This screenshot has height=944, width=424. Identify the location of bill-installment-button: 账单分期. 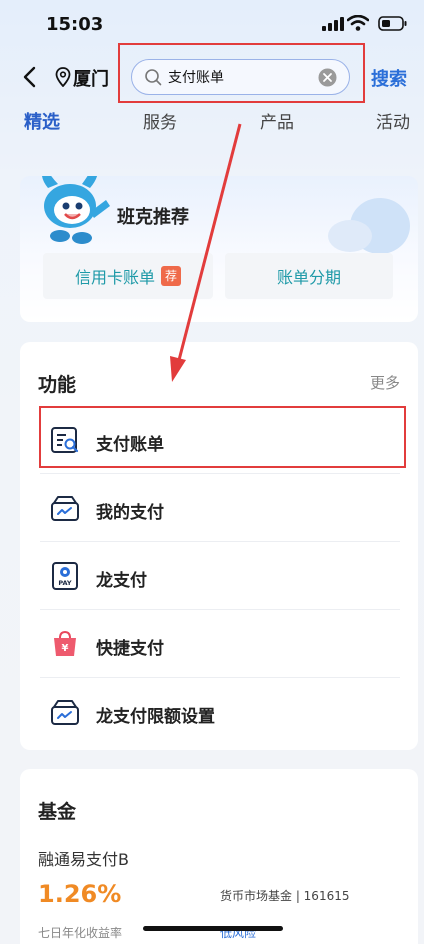
(309, 276).